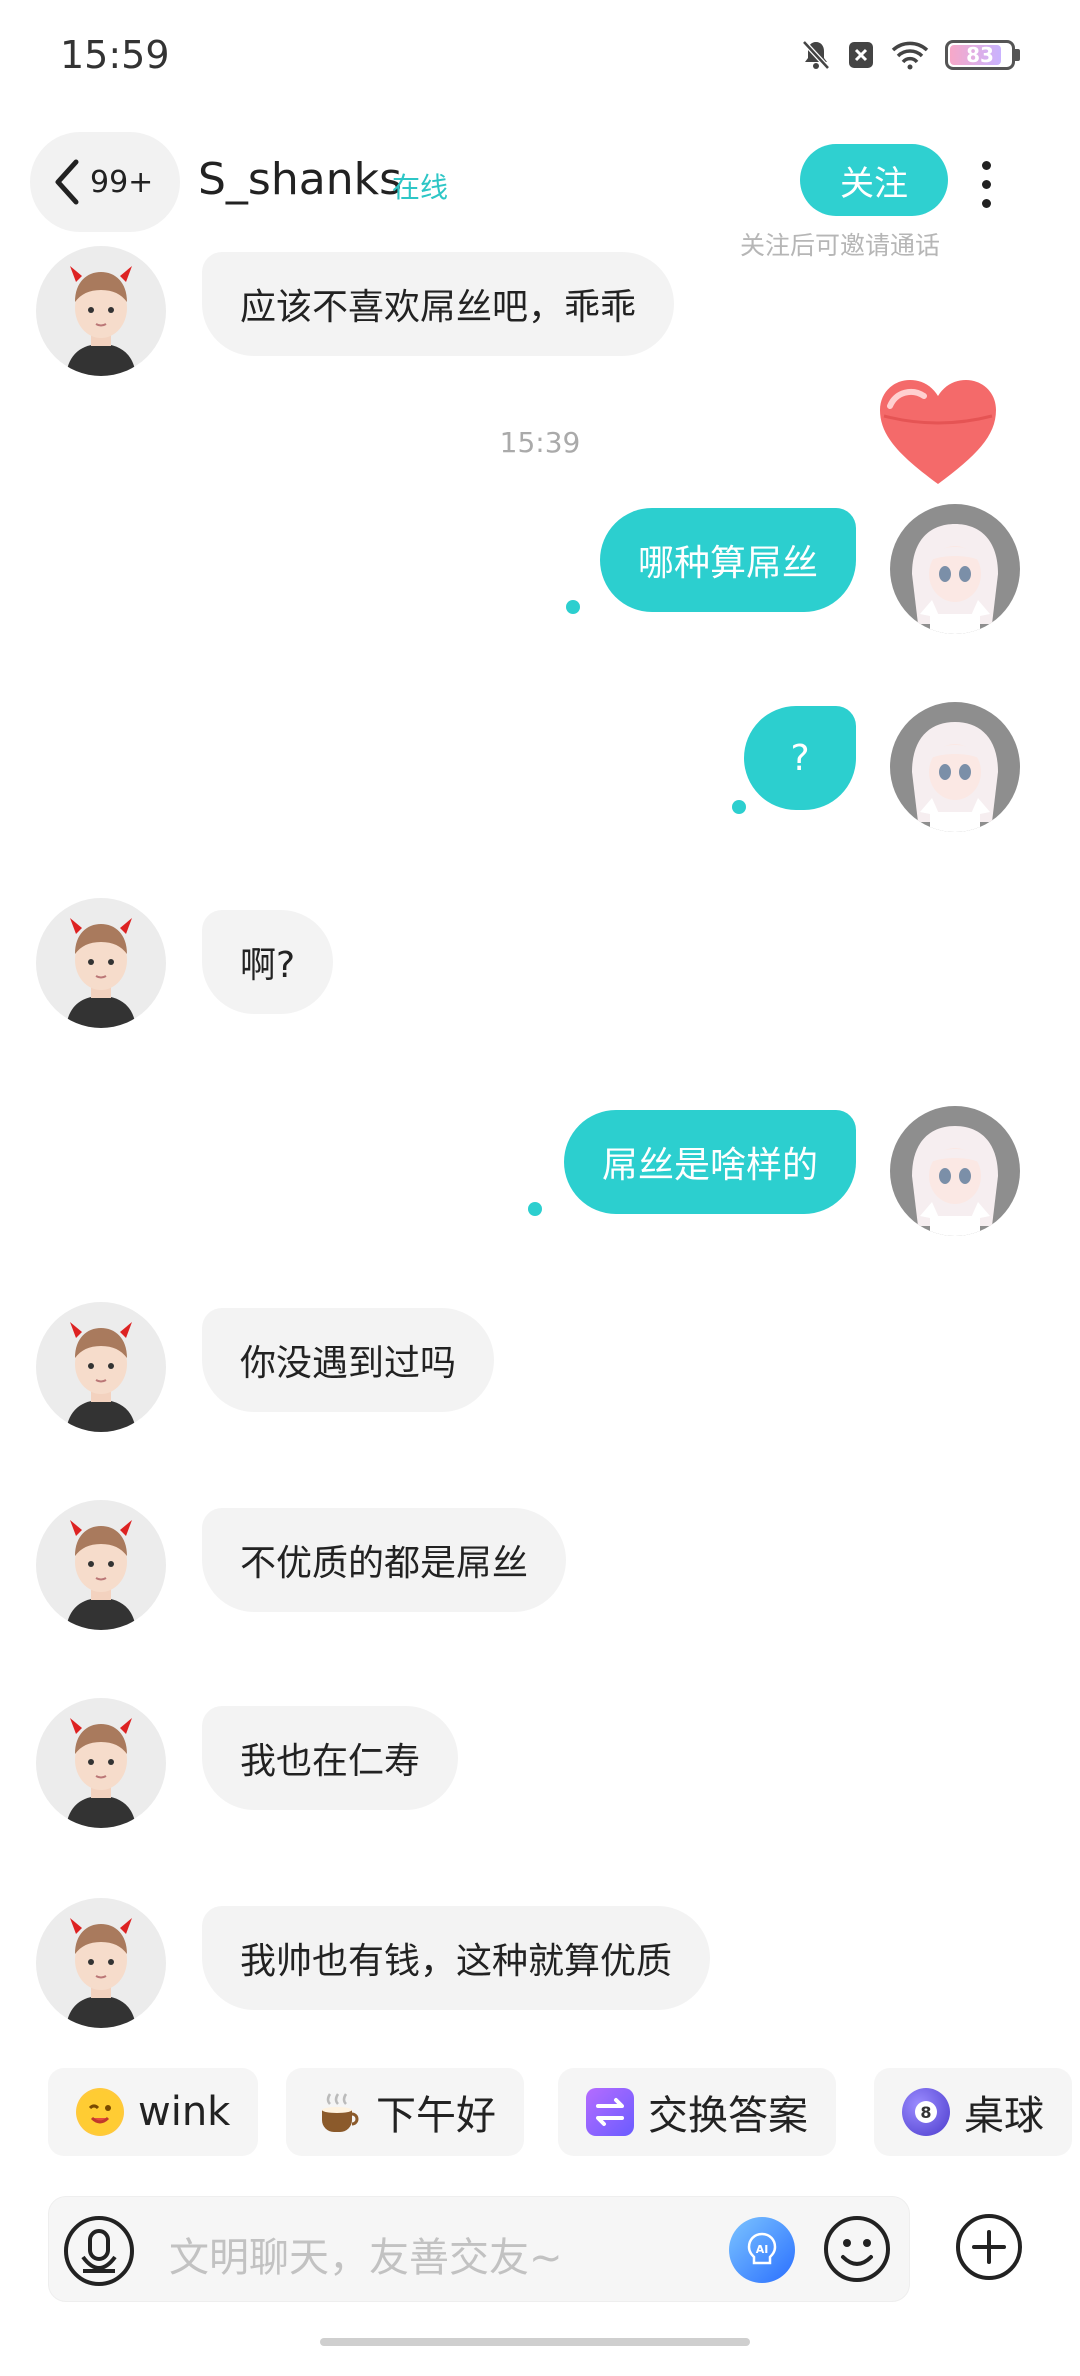 The image size is (1080, 2376). Describe the element at coordinates (420, 187) in the screenshot. I see `online-status: 在线` at that location.